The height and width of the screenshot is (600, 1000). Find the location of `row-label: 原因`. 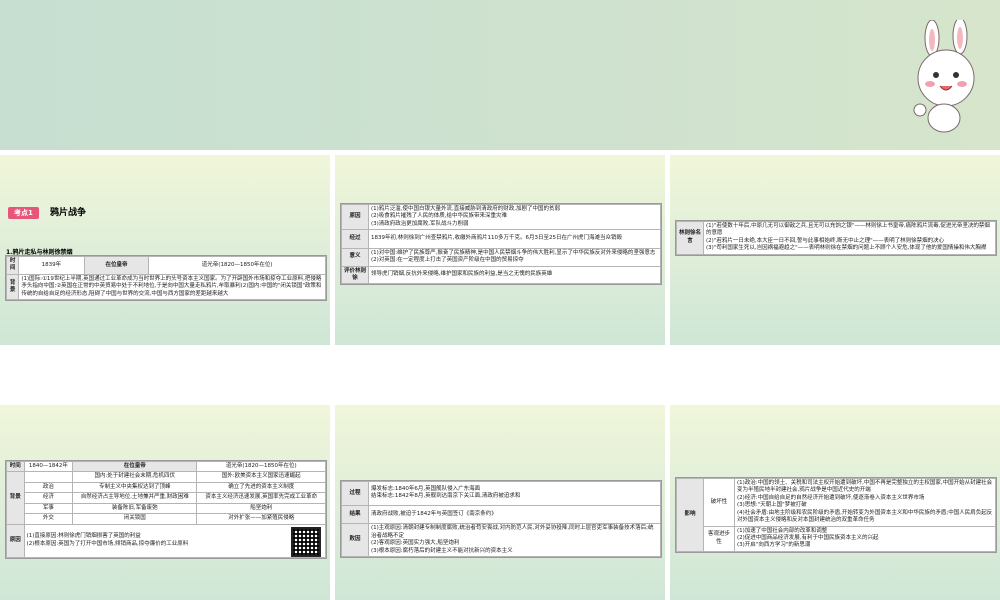

row-label: 原因 is located at coordinates (355, 217).